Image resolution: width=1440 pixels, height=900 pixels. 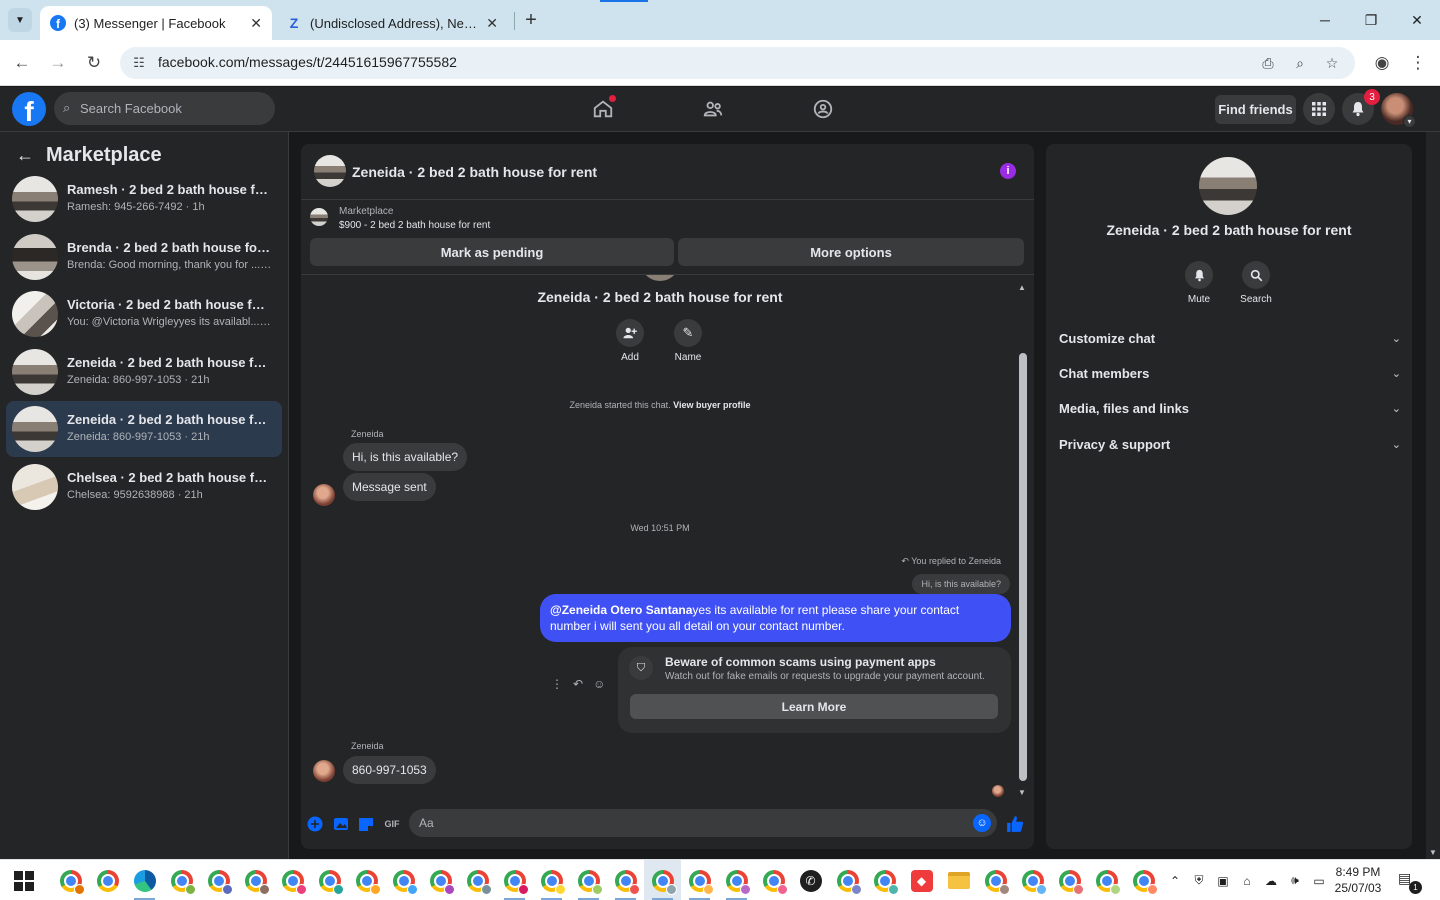 What do you see at coordinates (958, 880) in the screenshot?
I see `file-explorer-icon` at bounding box center [958, 880].